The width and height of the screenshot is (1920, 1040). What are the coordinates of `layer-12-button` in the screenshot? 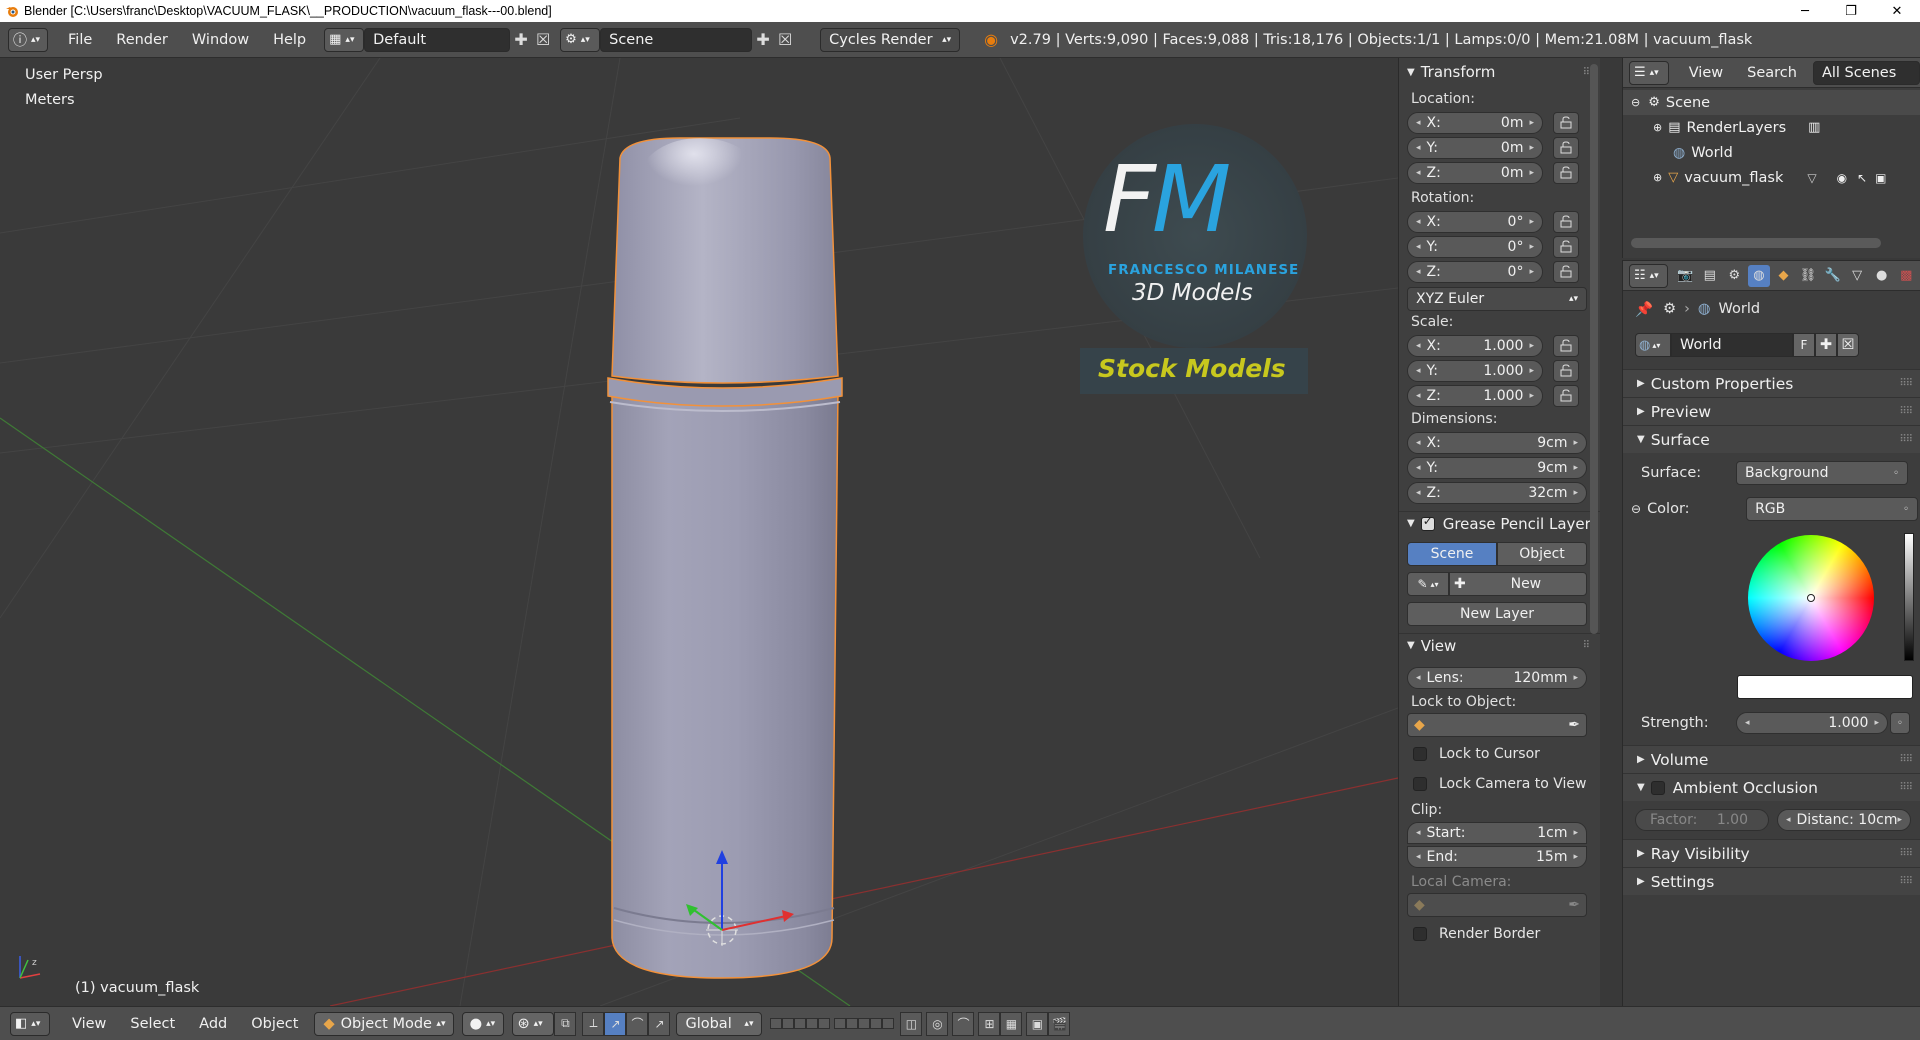 It's located at (852, 1023).